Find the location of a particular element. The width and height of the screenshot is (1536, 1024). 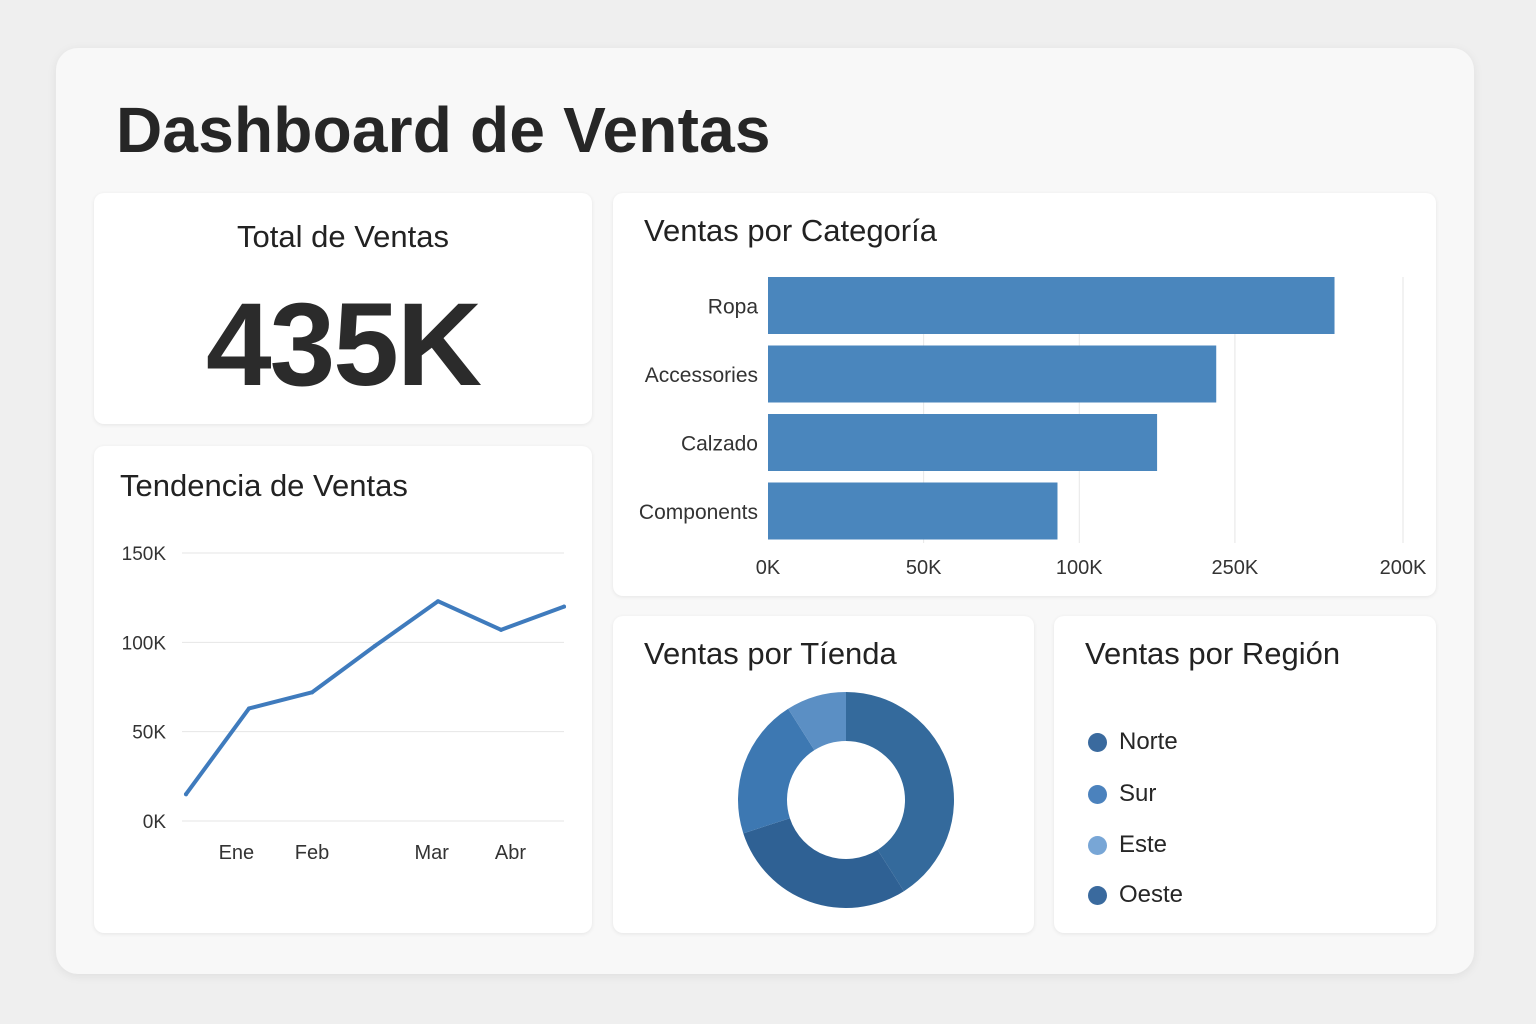

region-title: Ventas por Región is located at coordinates (1213, 653).